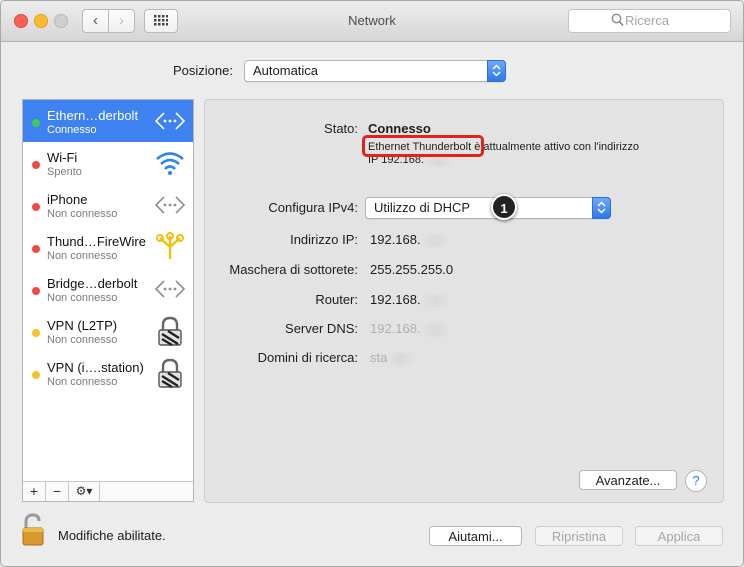 The width and height of the screenshot is (744, 567). Describe the element at coordinates (34, 530) in the screenshot. I see `unlocked-padlock-icon` at that location.